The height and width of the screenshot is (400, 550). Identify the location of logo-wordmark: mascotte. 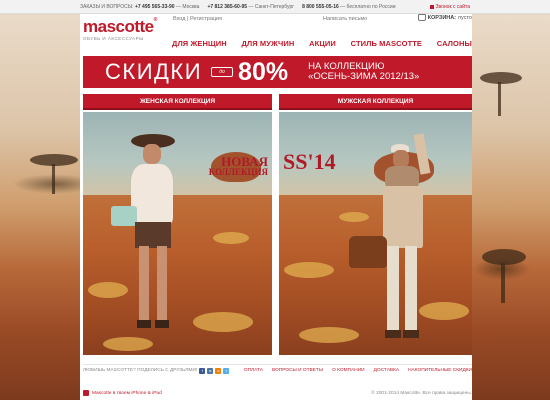
(118, 26).